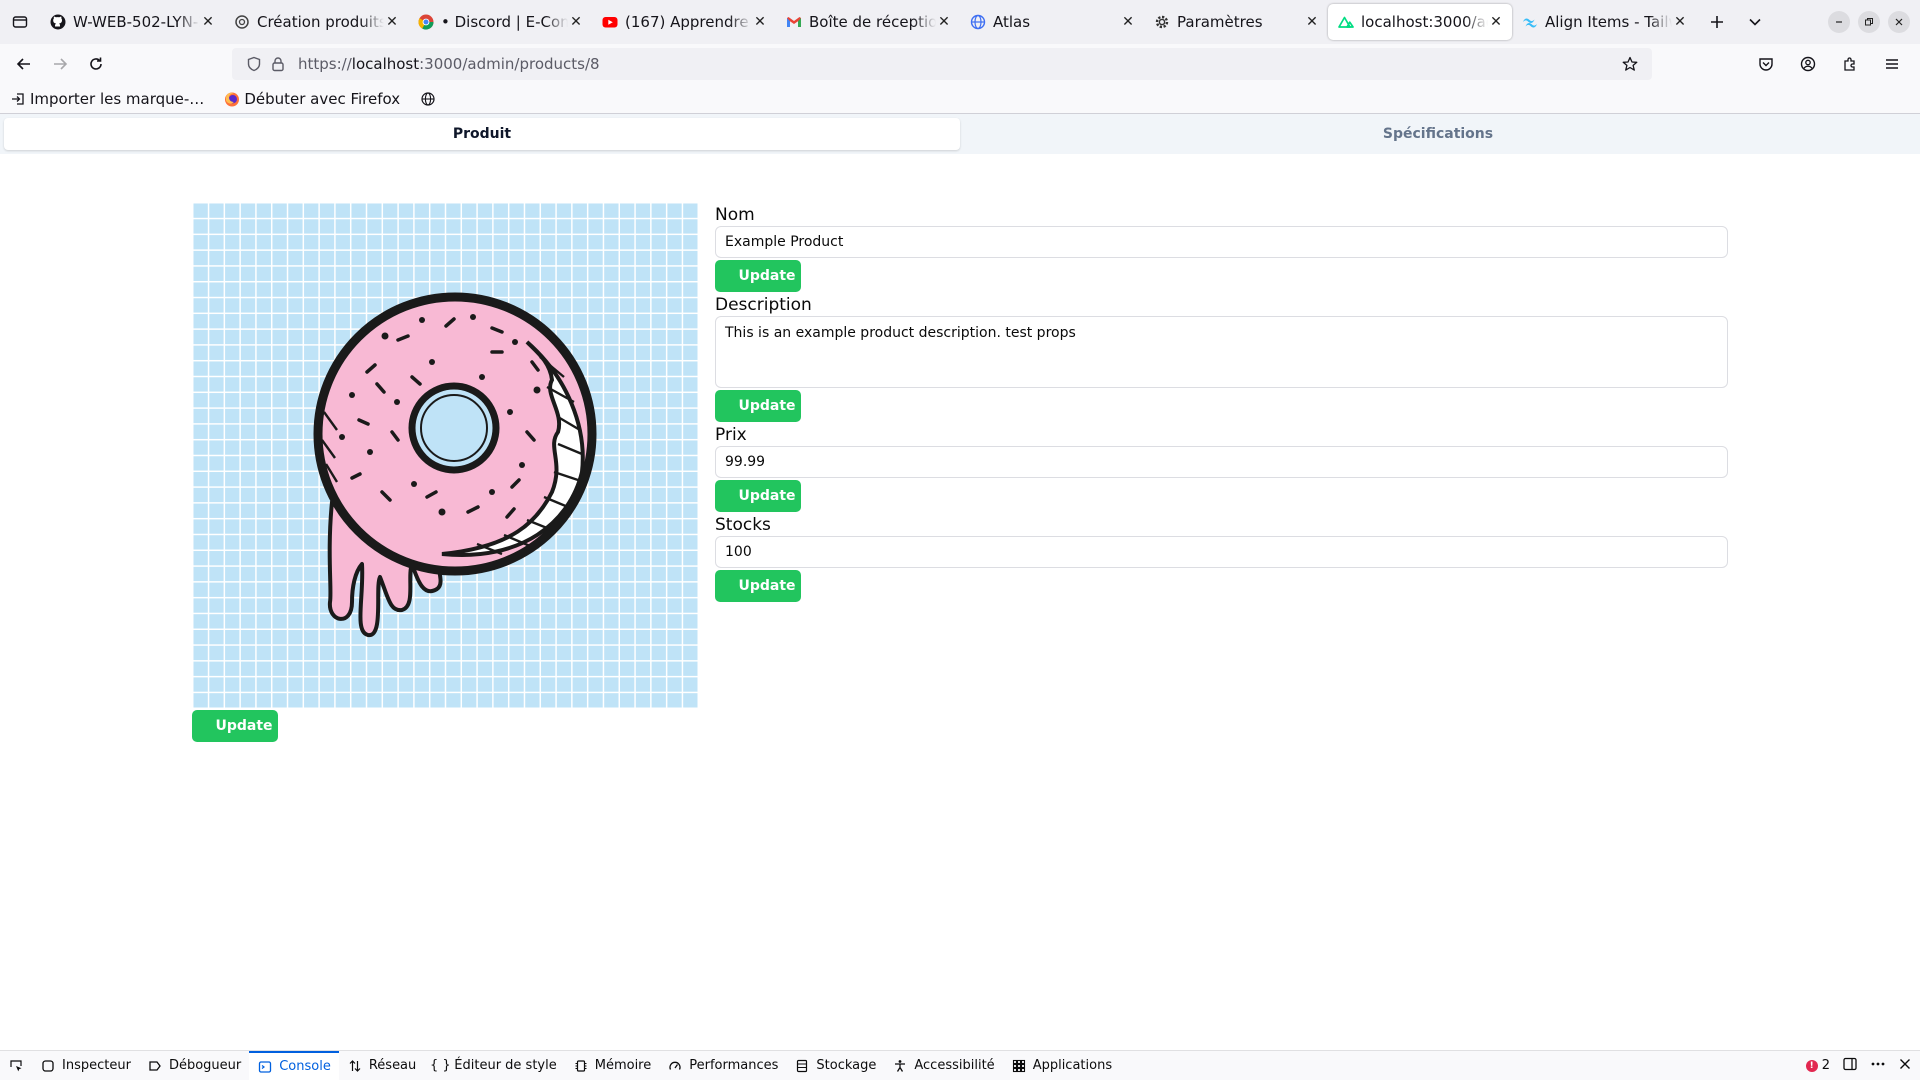 Image resolution: width=1920 pixels, height=1081 pixels. I want to click on lock-icon, so click(278, 64).